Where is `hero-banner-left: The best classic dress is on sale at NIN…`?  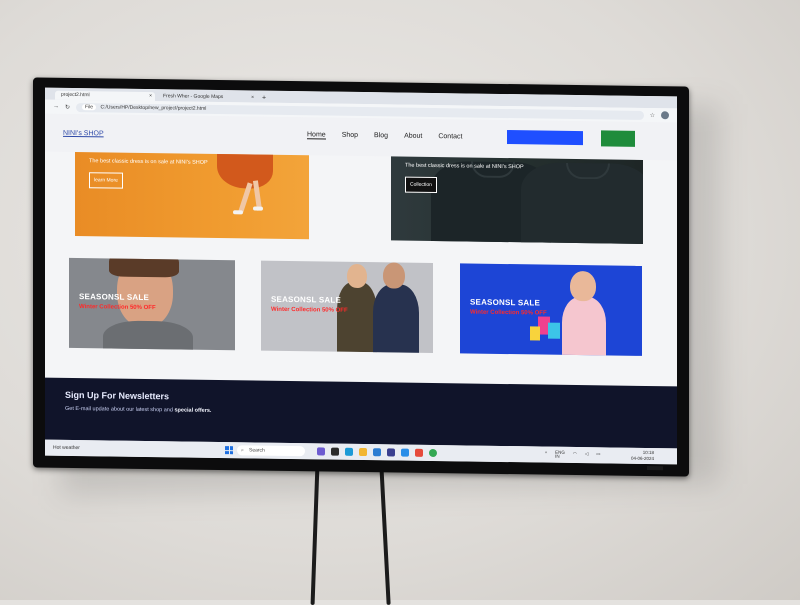 hero-banner-left: The best classic dress is on sale at NIN… is located at coordinates (192, 196).